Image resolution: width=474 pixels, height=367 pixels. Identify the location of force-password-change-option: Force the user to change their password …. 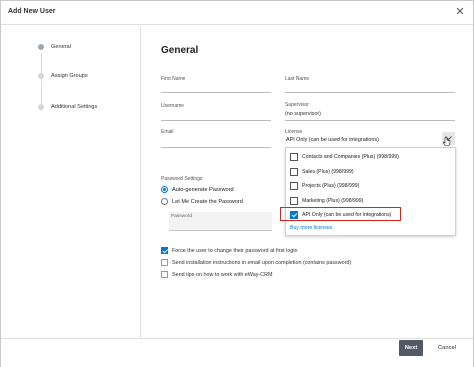
(229, 250).